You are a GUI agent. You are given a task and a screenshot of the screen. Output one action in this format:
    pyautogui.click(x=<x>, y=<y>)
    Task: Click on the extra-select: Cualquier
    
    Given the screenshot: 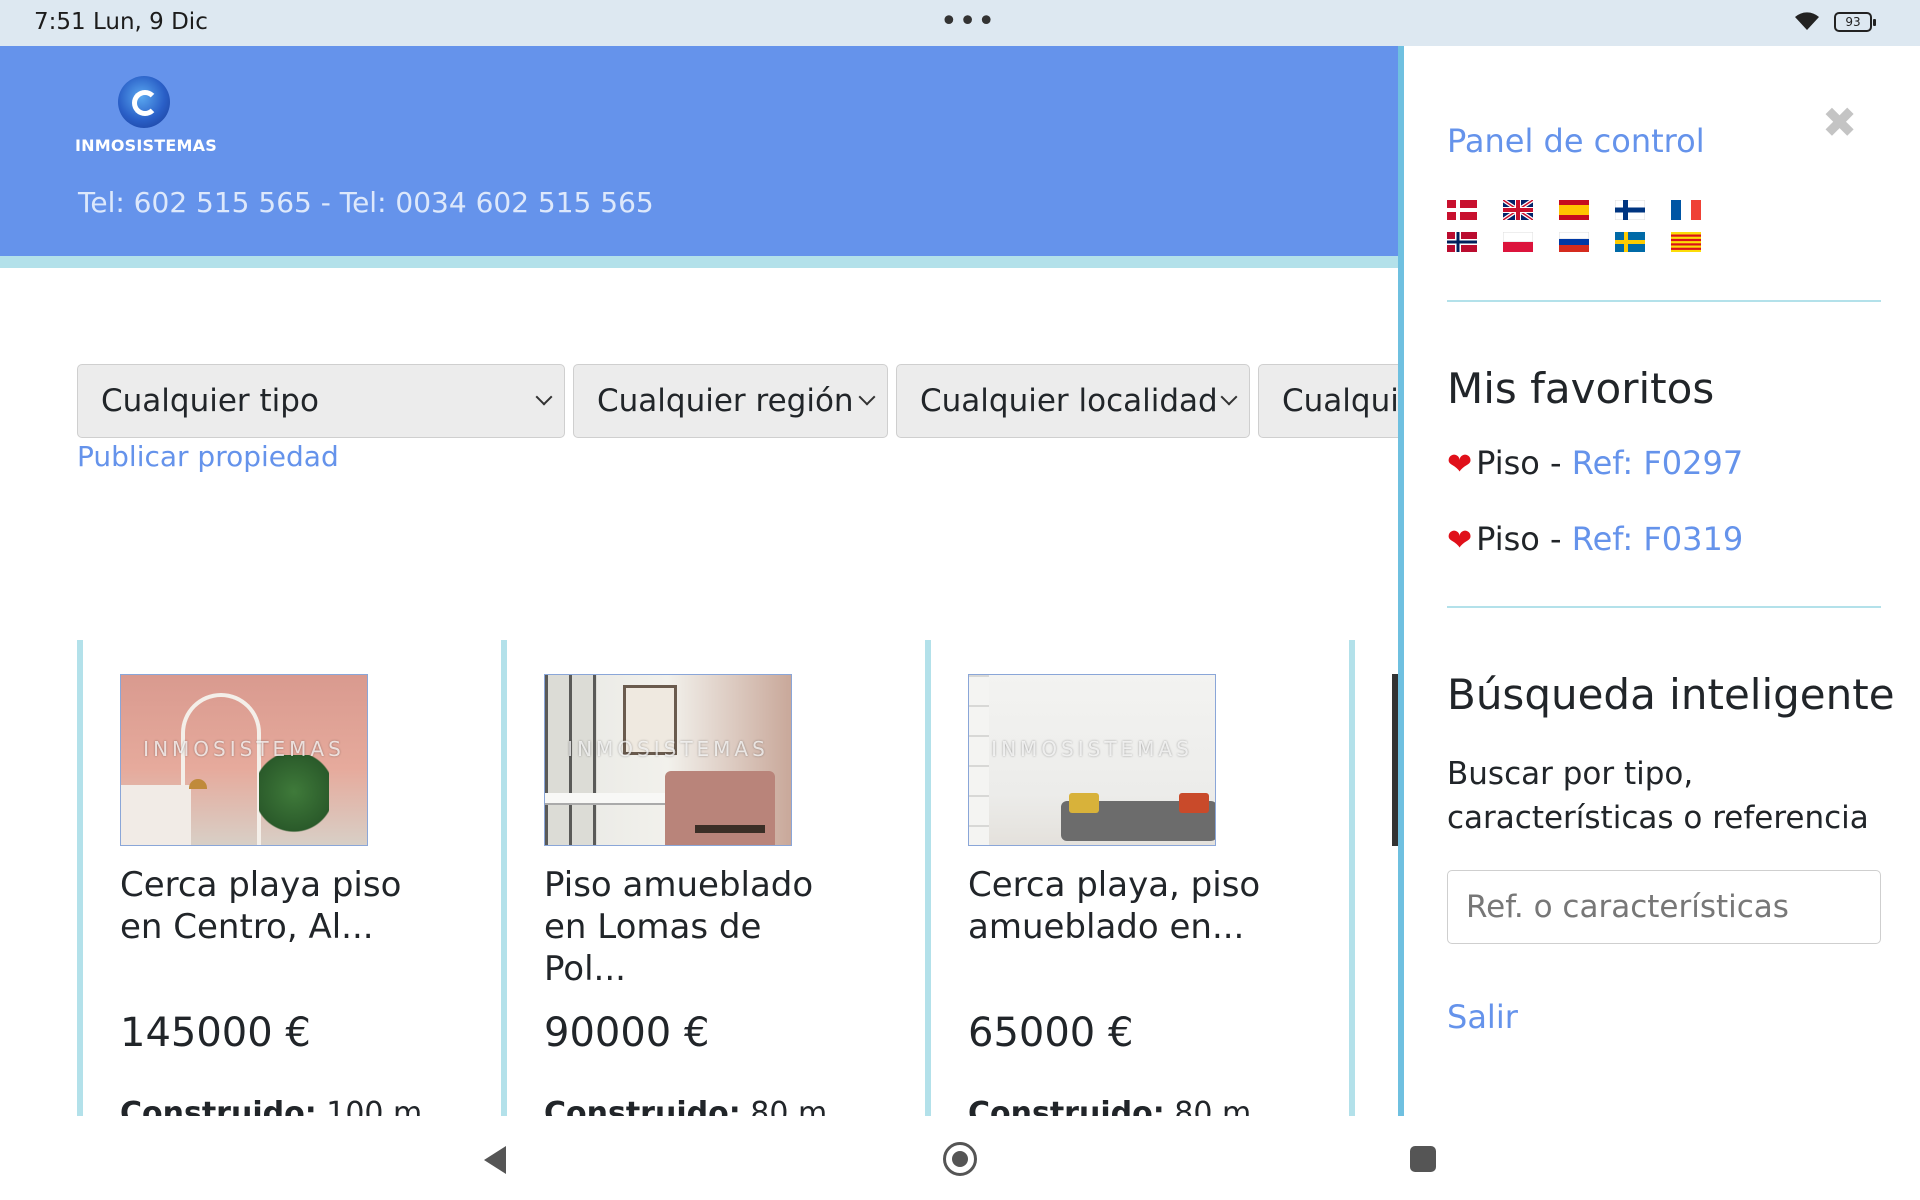 What is the action you would take?
    pyautogui.click(x=1328, y=401)
    